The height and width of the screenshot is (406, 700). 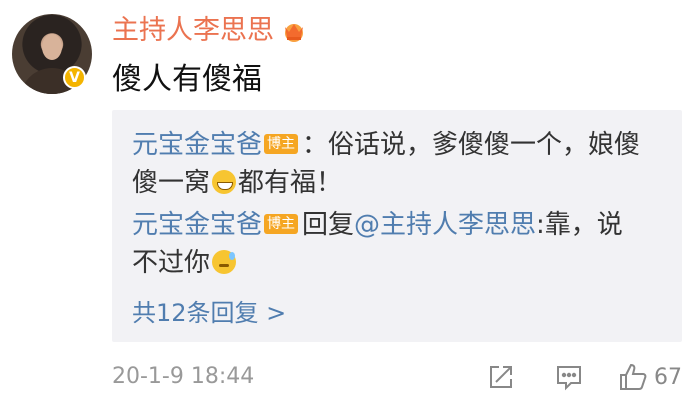 What do you see at coordinates (187, 79) in the screenshot?
I see `post-content: 傻人有傻福` at bounding box center [187, 79].